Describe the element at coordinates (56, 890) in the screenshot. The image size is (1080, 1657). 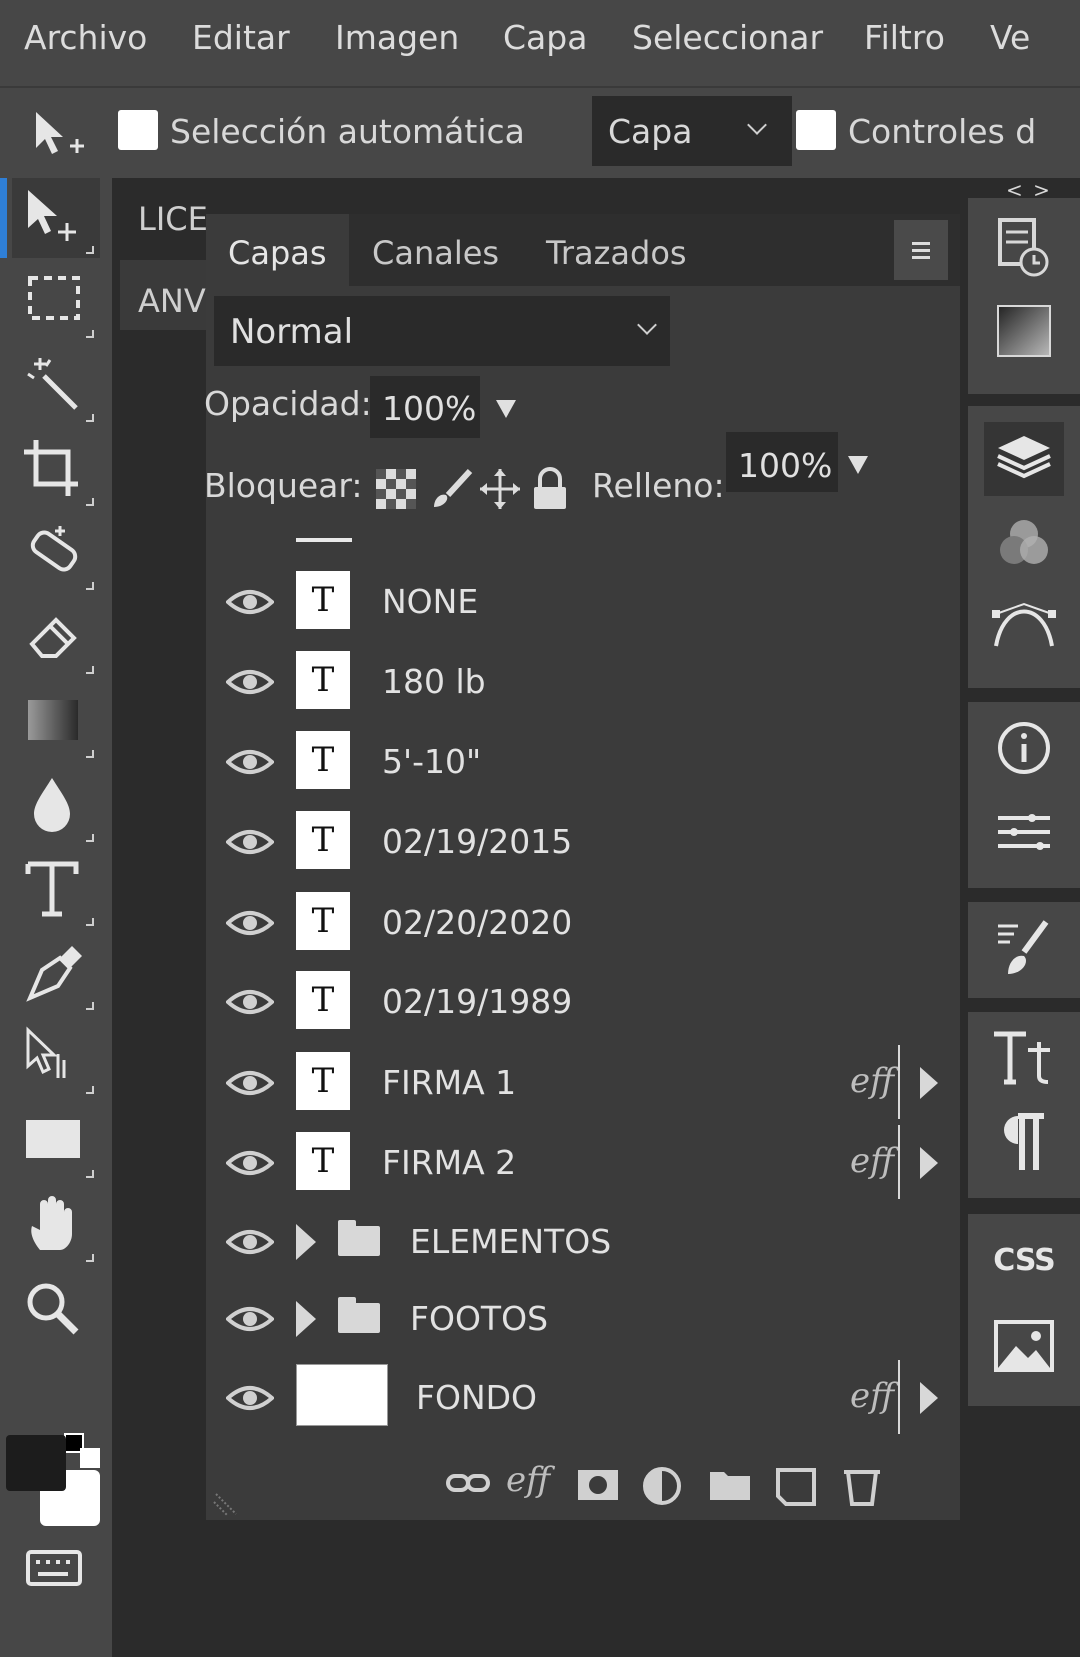
I see `type-tool` at that location.